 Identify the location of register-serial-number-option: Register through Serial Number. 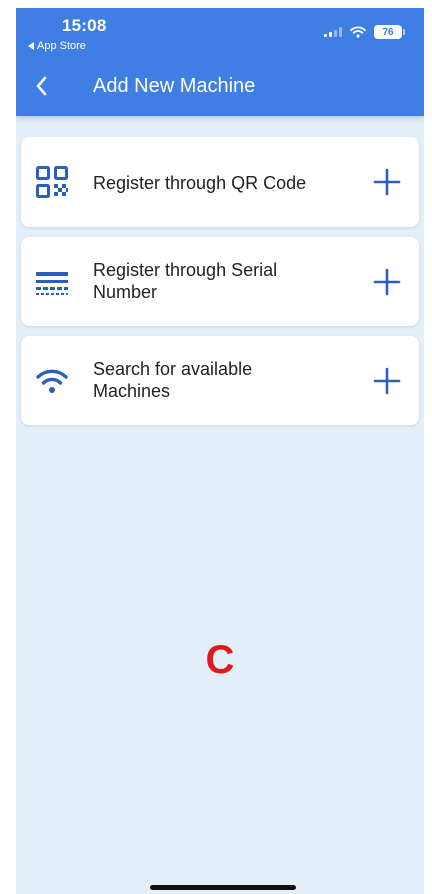
(220, 281).